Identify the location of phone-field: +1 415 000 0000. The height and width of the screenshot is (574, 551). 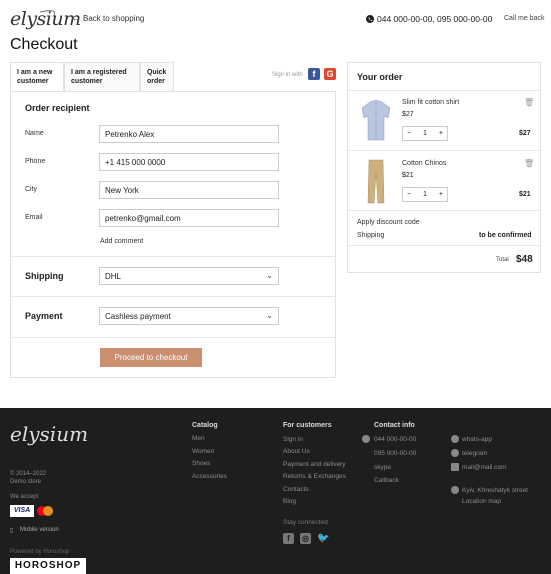
(189, 162).